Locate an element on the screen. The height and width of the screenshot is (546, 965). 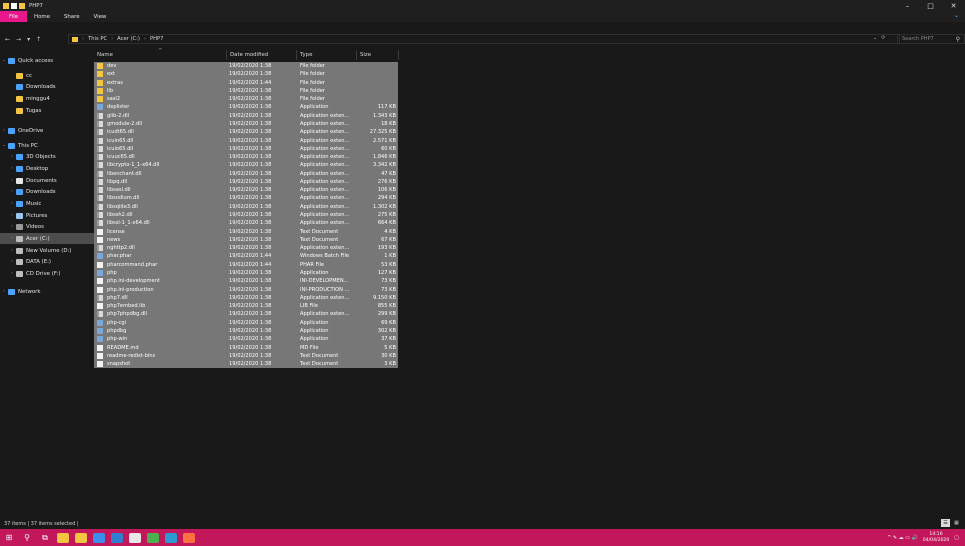
minimize-button: – is located at coordinates (907, 5).